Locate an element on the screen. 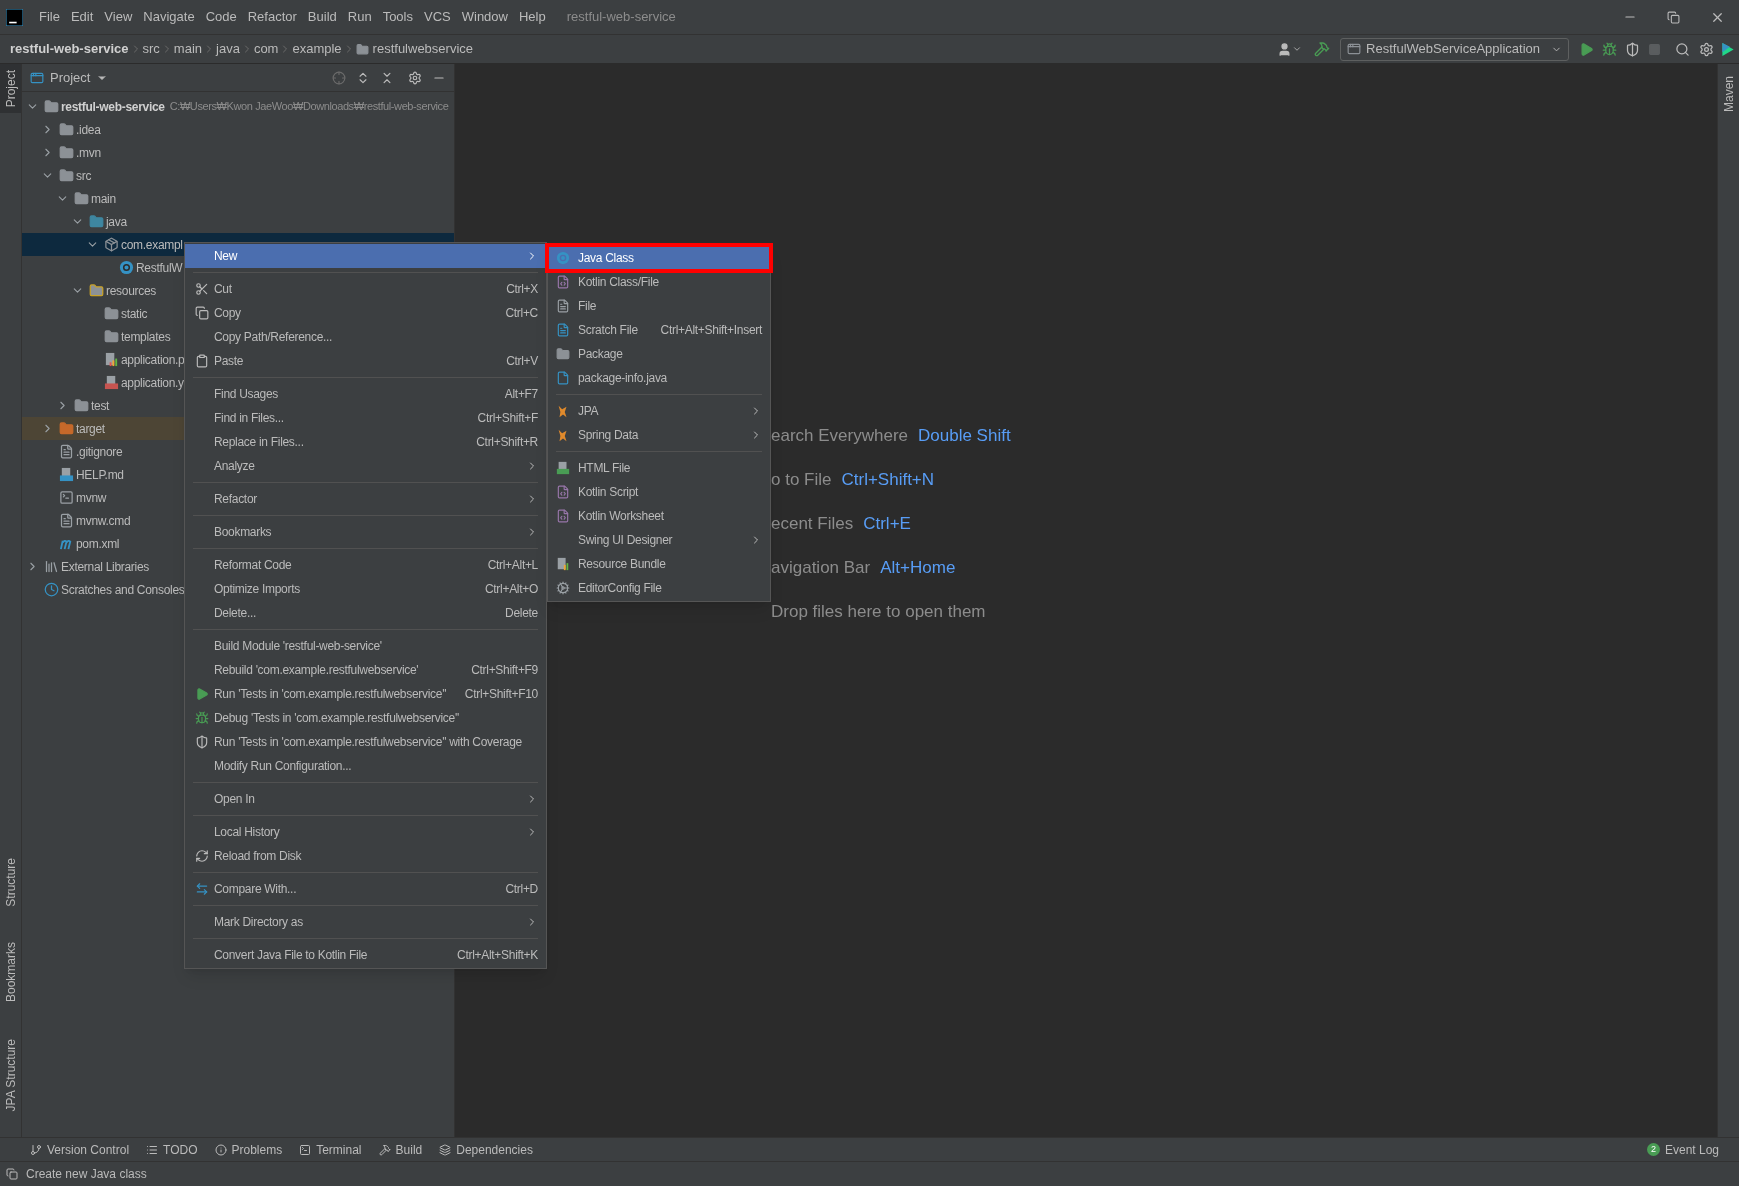  tree-item-label: static is located at coordinates (134, 314).